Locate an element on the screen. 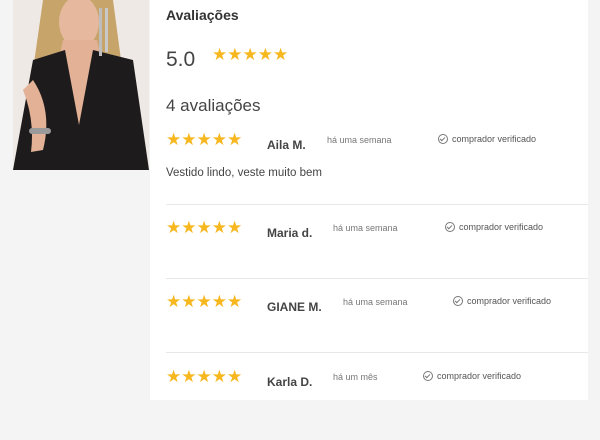 This screenshot has height=440, width=600. average-score: 5.0 is located at coordinates (181, 59).